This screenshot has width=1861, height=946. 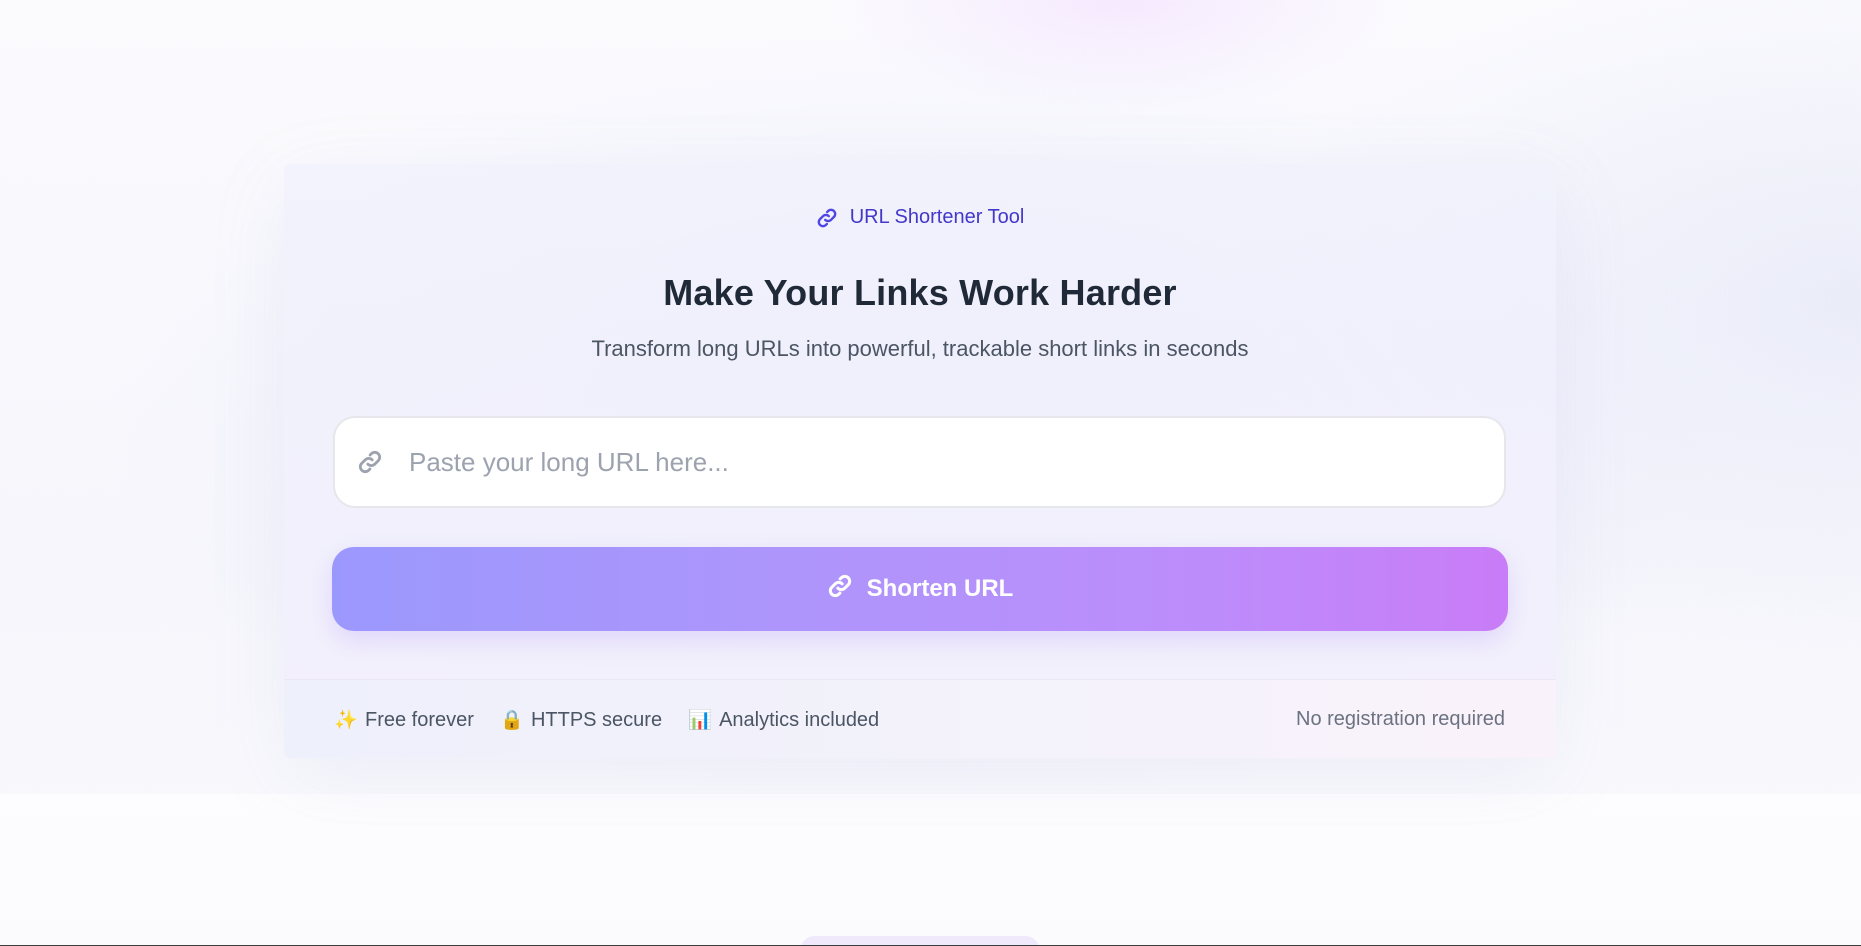 What do you see at coordinates (511, 720) in the screenshot?
I see `lock-icon: 🔒` at bounding box center [511, 720].